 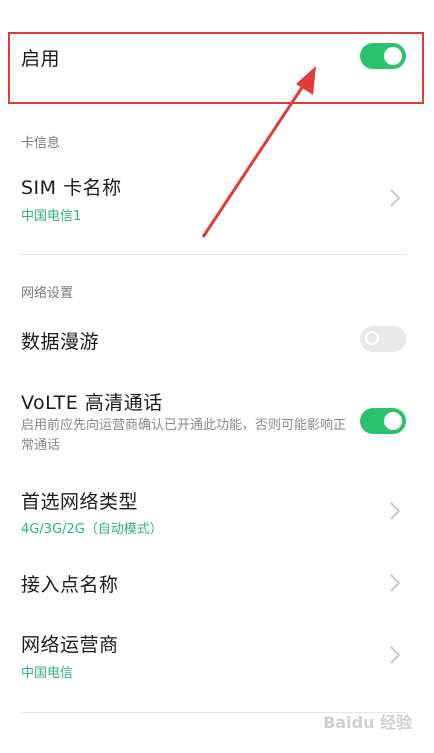 I want to click on annotation-arrow-icon, so click(x=258, y=152).